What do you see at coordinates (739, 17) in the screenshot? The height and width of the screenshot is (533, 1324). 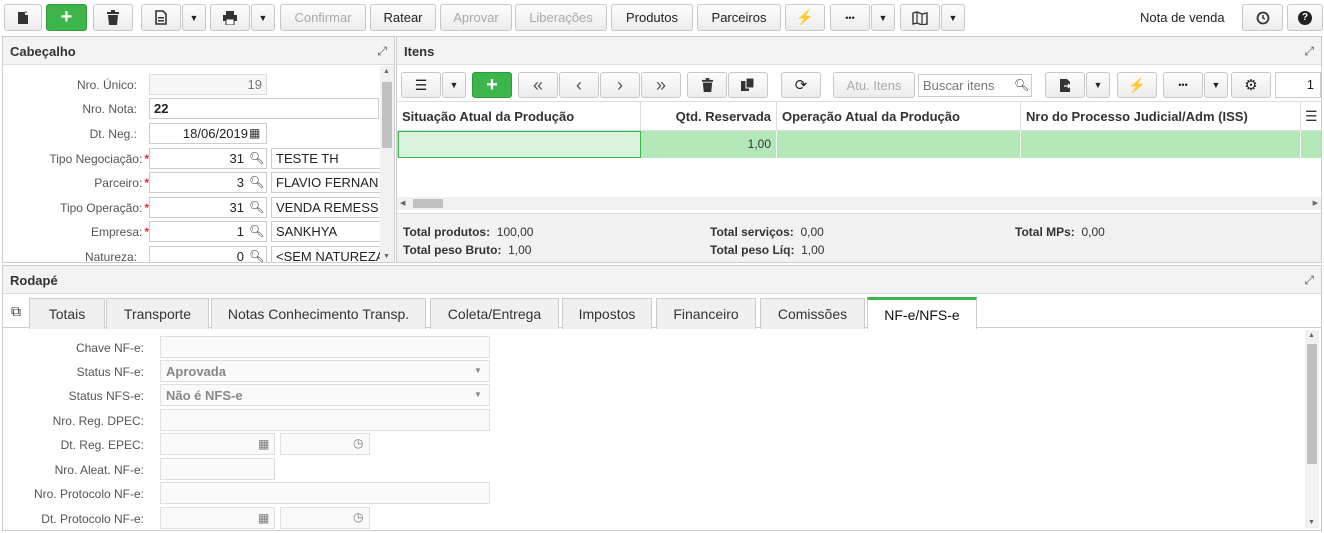 I see `partners-button: Parceiros` at bounding box center [739, 17].